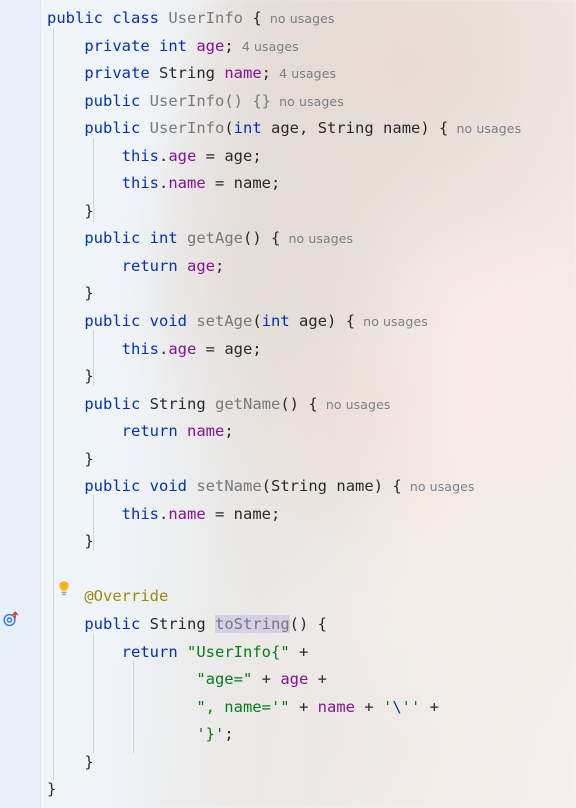 The width and height of the screenshot is (576, 808). What do you see at coordinates (288, 570) in the screenshot?
I see `code-line` at bounding box center [288, 570].